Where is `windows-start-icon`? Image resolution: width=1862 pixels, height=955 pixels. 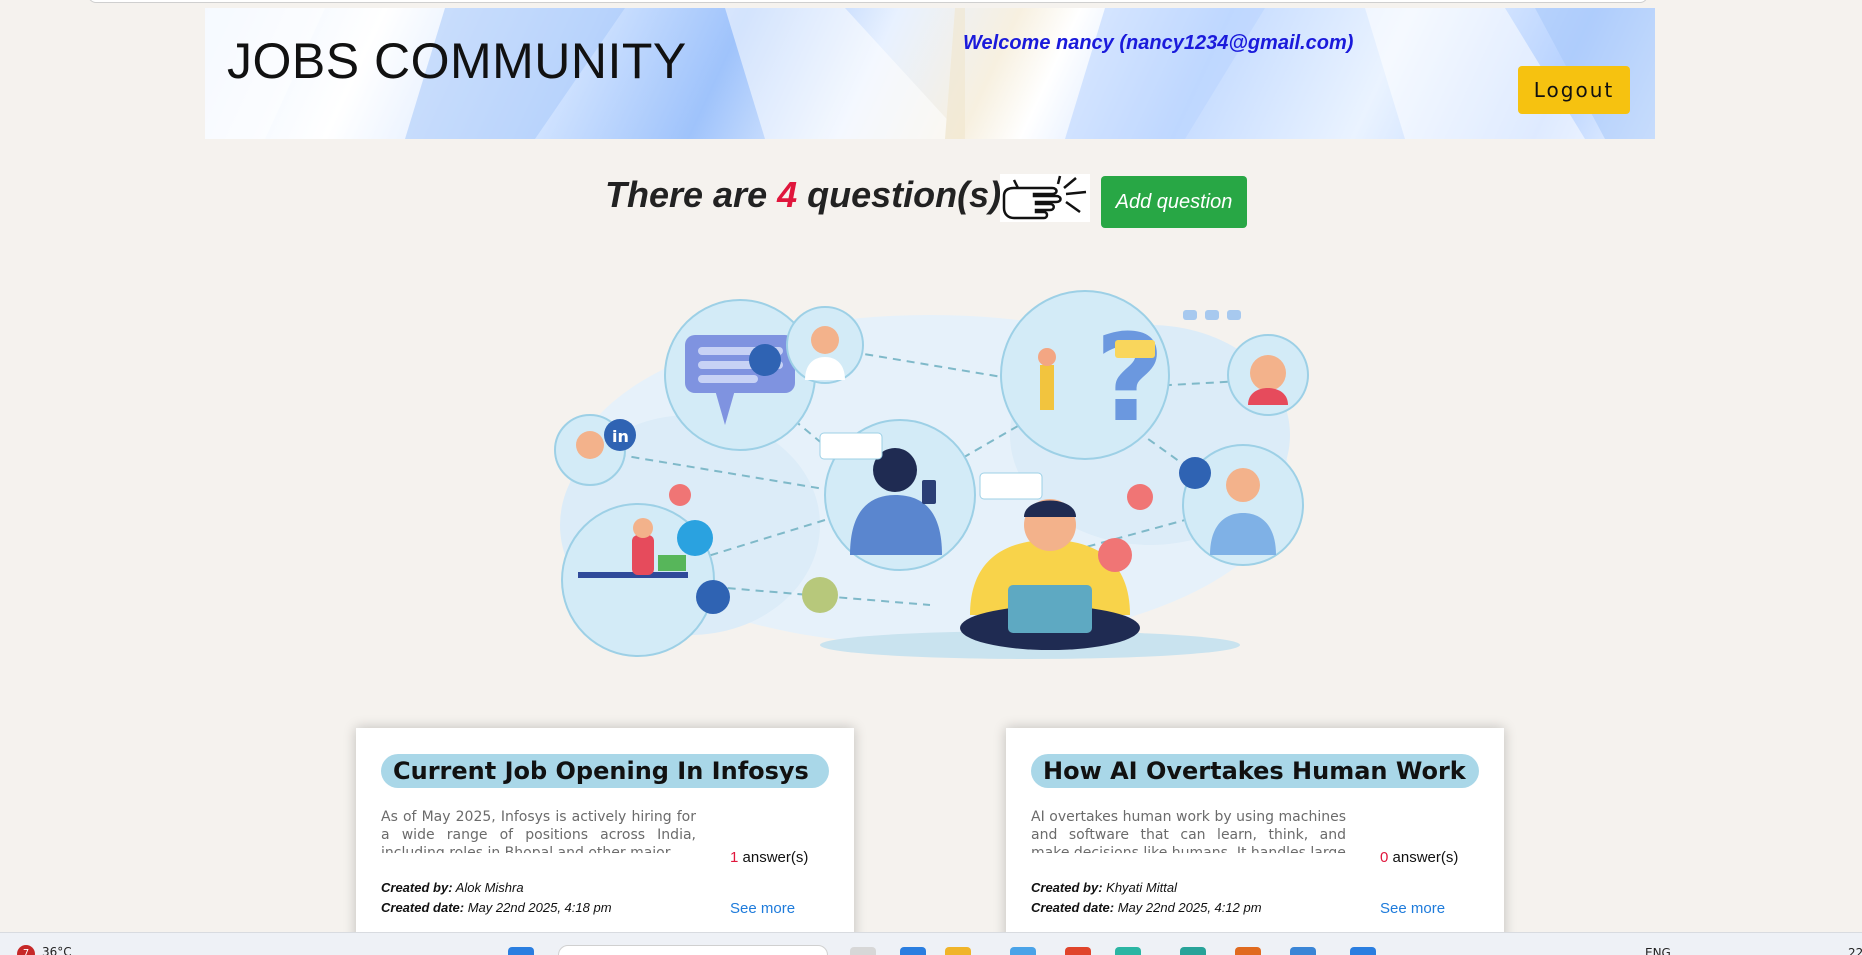 windows-start-icon is located at coordinates (521, 951).